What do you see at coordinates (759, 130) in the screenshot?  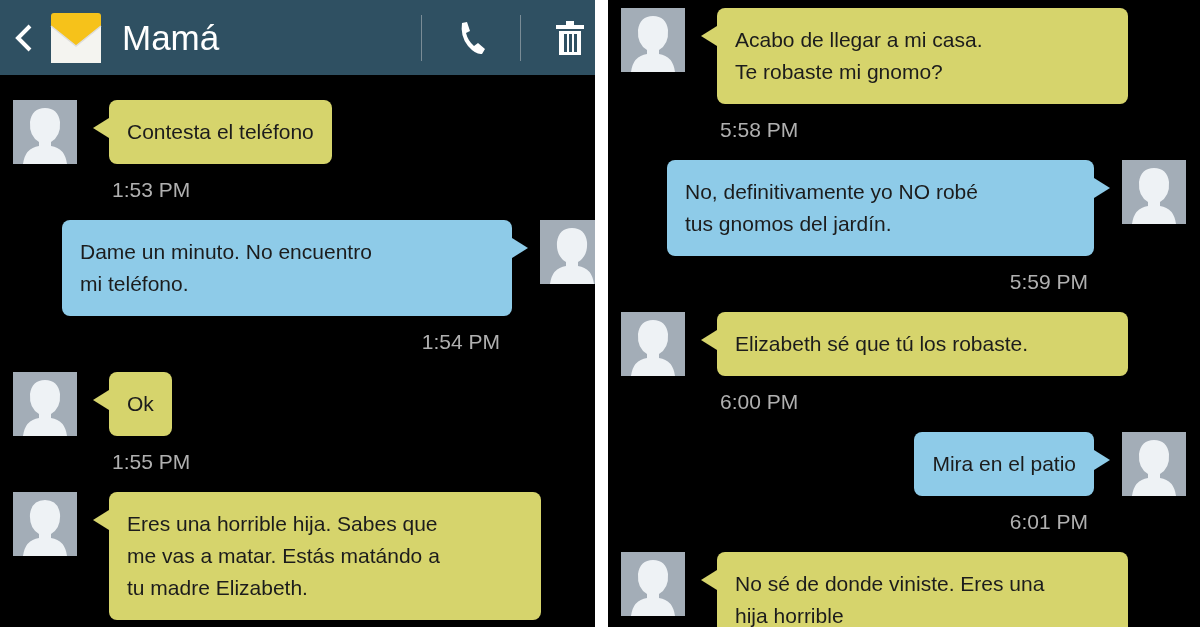 I see `message-time: 5:58 PM` at bounding box center [759, 130].